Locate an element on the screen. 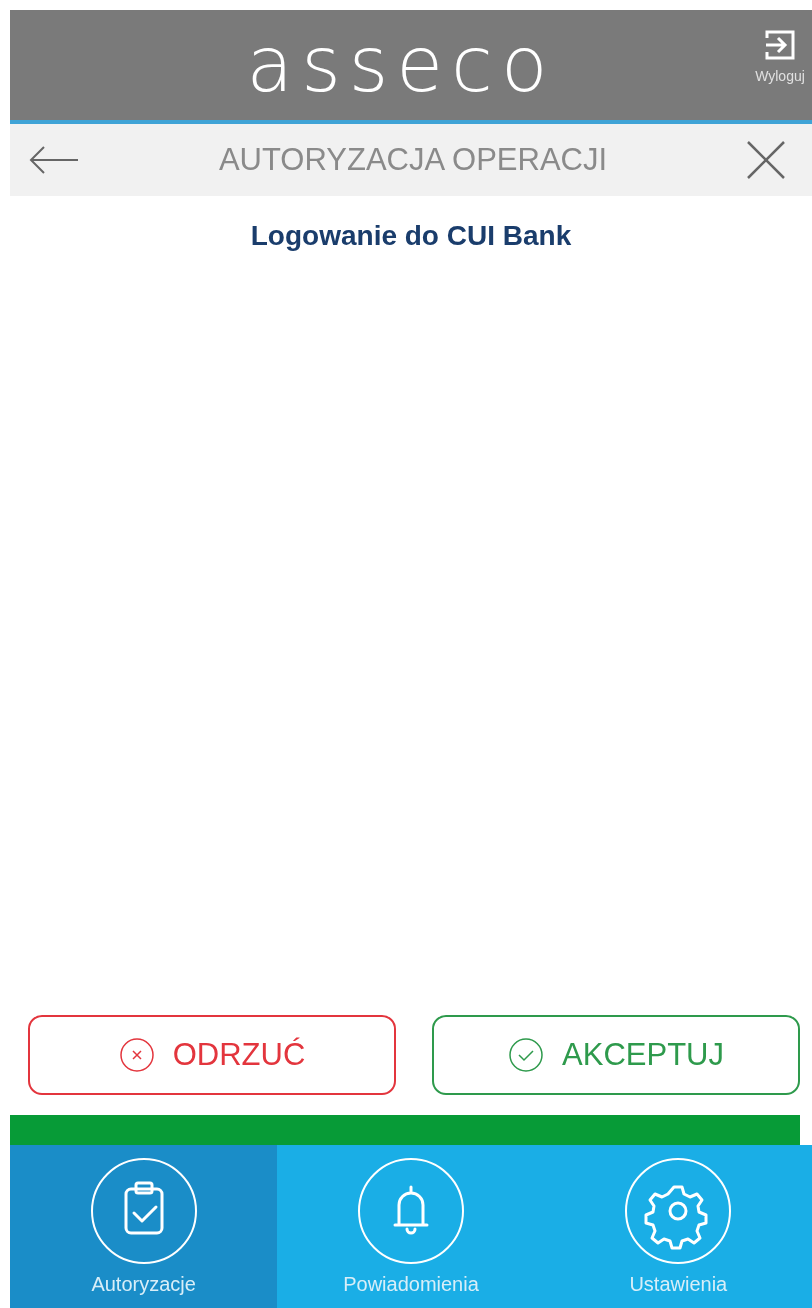 The width and height of the screenshot is (812, 1308). bell-icon is located at coordinates (411, 1211).